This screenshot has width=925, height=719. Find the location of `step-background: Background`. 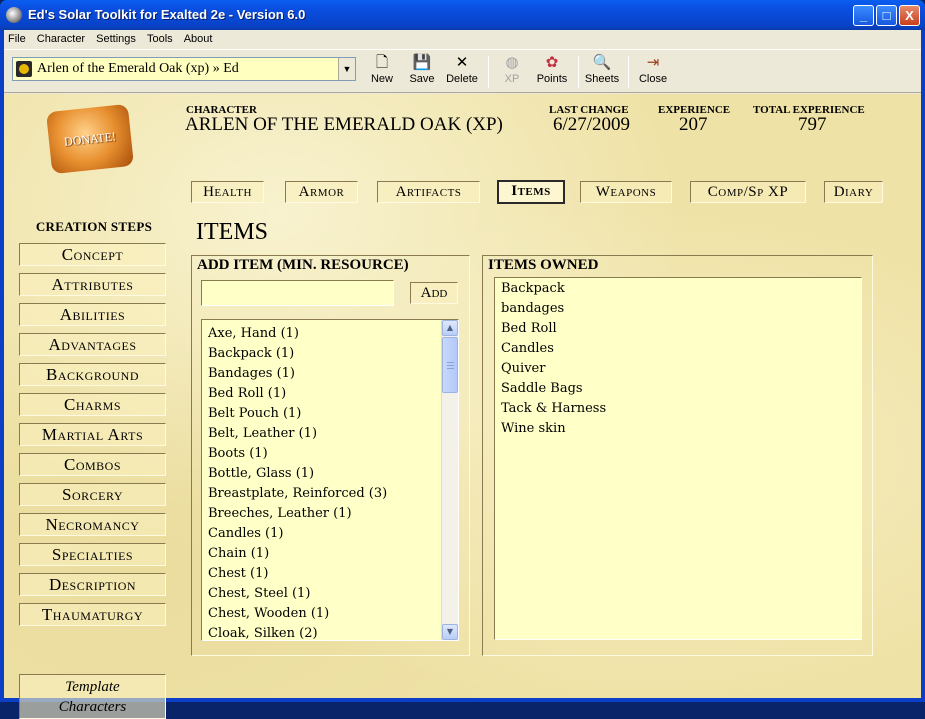

step-background: Background is located at coordinates (92, 374).